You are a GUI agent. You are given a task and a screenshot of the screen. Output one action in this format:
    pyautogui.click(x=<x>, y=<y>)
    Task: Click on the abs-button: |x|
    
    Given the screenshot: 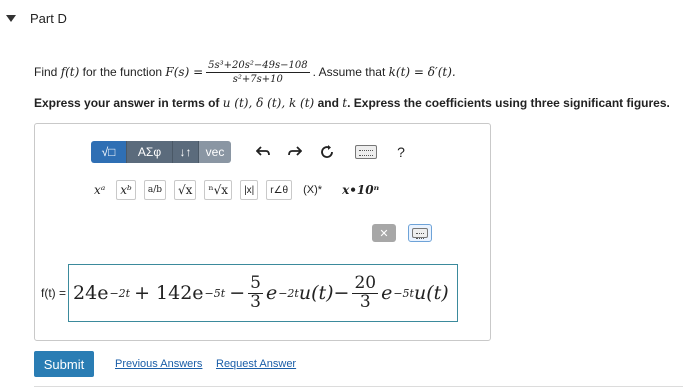 What is the action you would take?
    pyautogui.click(x=249, y=190)
    